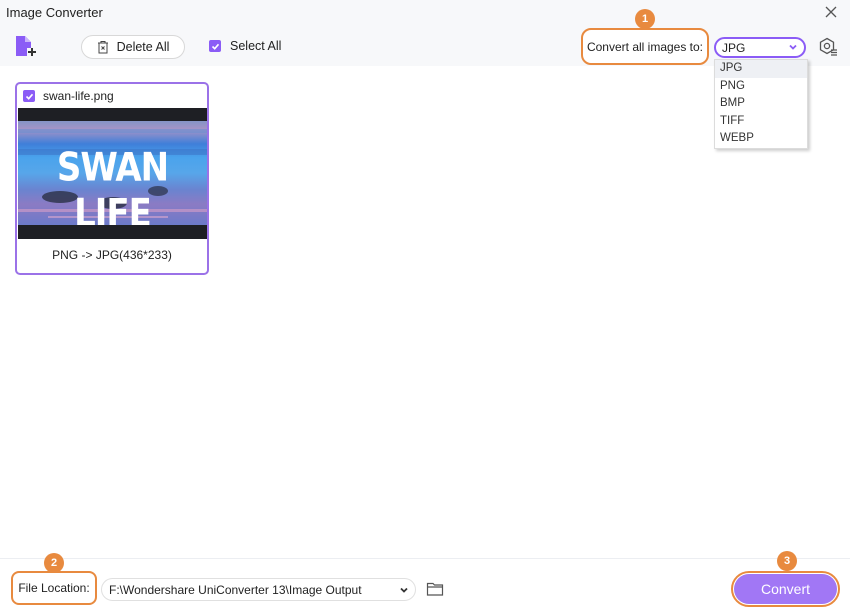 Image resolution: width=850 pixels, height=613 pixels. What do you see at coordinates (645, 19) in the screenshot?
I see `step-badge-1: 1` at bounding box center [645, 19].